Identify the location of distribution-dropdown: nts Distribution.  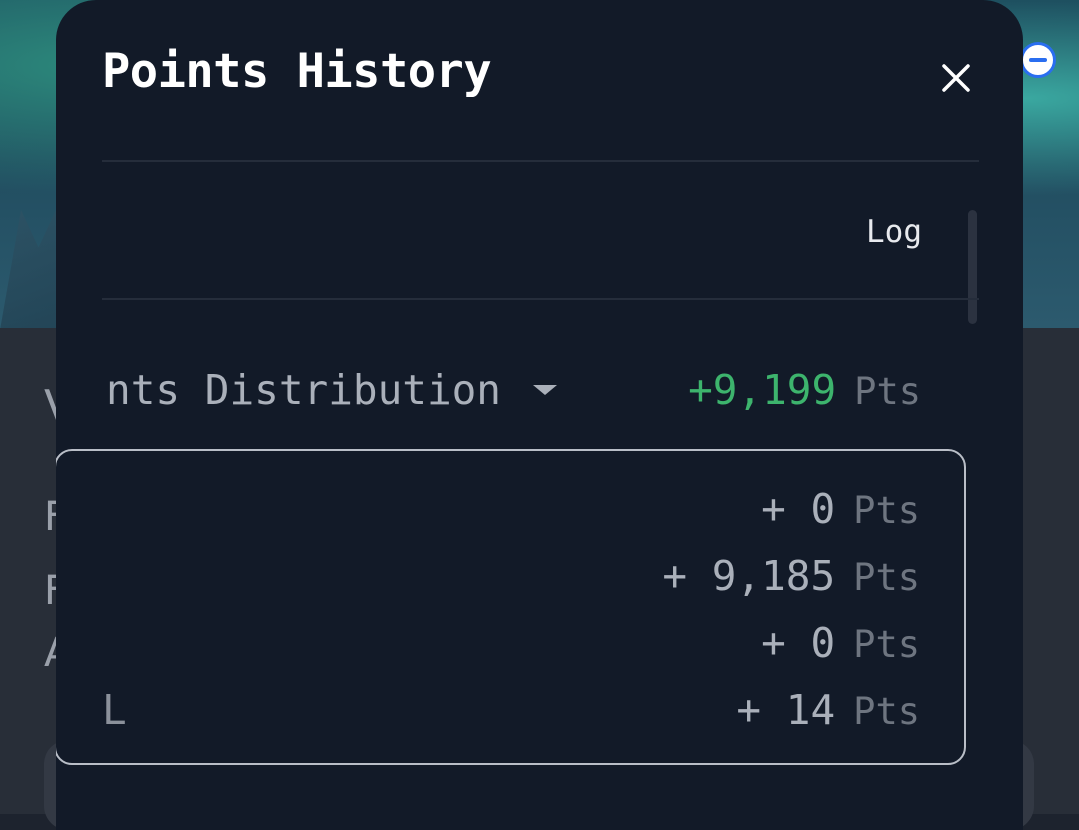
(331, 390).